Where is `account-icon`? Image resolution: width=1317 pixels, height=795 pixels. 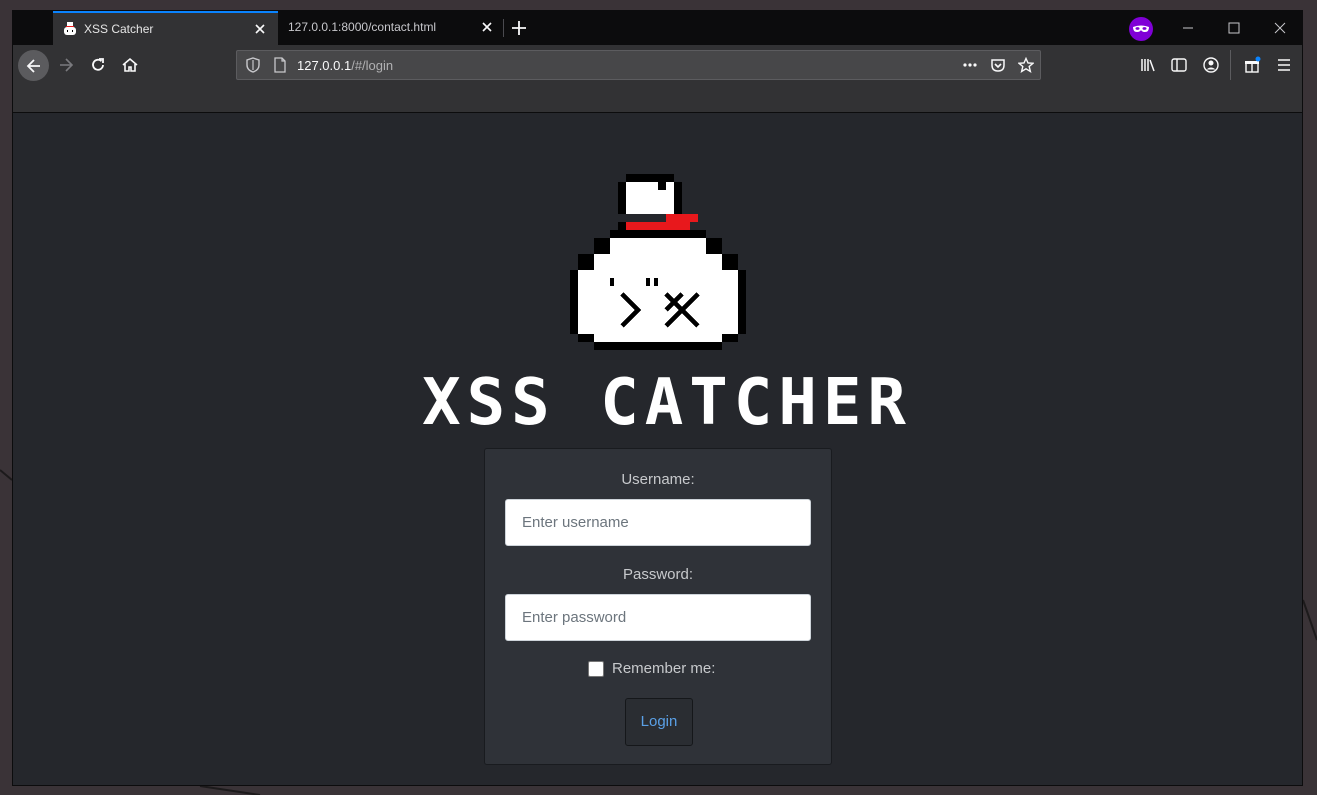 account-icon is located at coordinates (1211, 65).